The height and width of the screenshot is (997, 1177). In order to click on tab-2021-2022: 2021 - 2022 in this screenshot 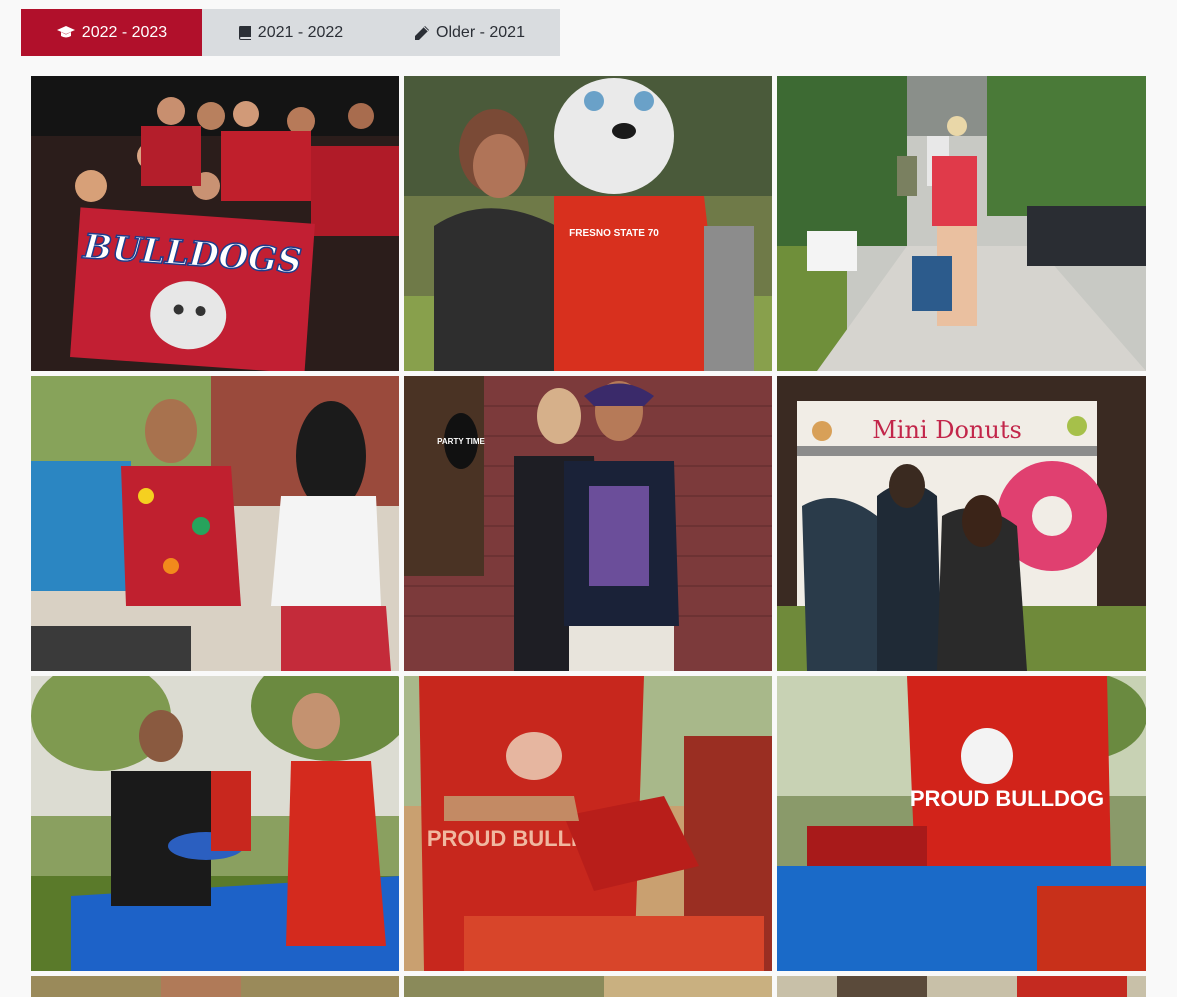, I will do `click(290, 32)`.